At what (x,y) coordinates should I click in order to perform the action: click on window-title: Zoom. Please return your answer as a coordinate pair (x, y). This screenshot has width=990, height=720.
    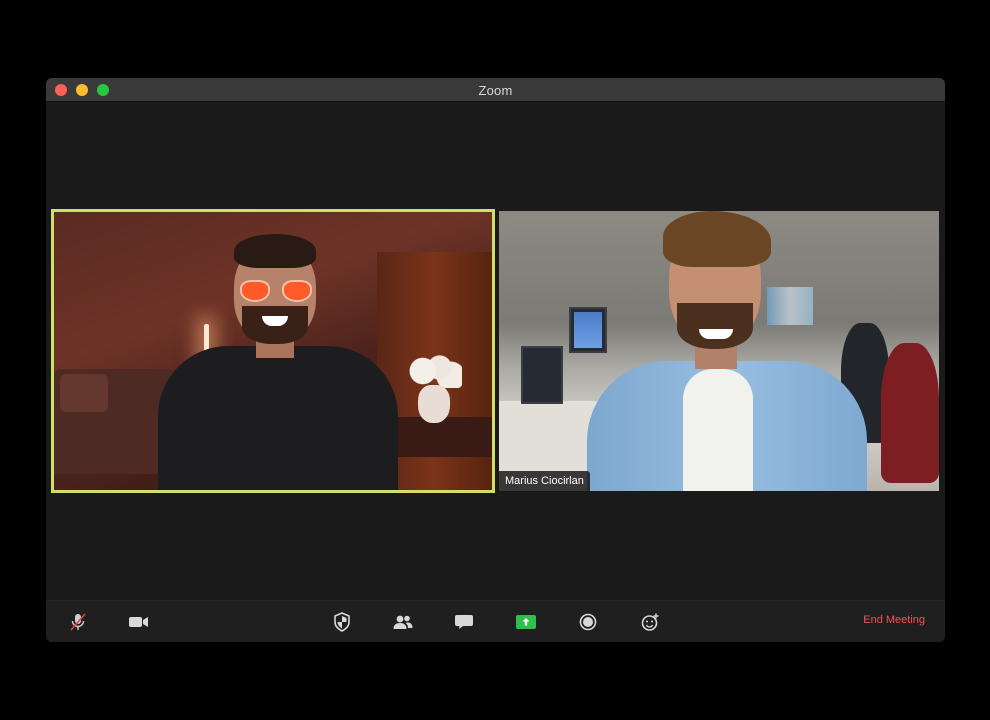
    Looking at the image, I should click on (495, 90).